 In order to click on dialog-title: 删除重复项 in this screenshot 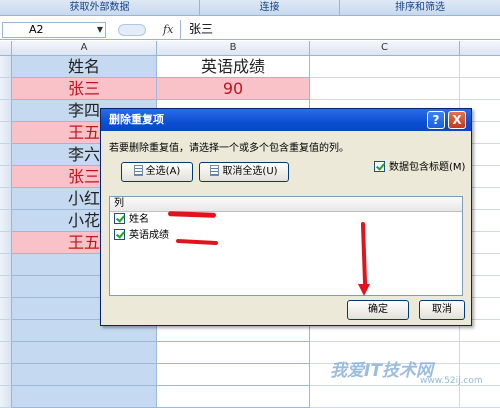, I will do `click(286, 120)`.